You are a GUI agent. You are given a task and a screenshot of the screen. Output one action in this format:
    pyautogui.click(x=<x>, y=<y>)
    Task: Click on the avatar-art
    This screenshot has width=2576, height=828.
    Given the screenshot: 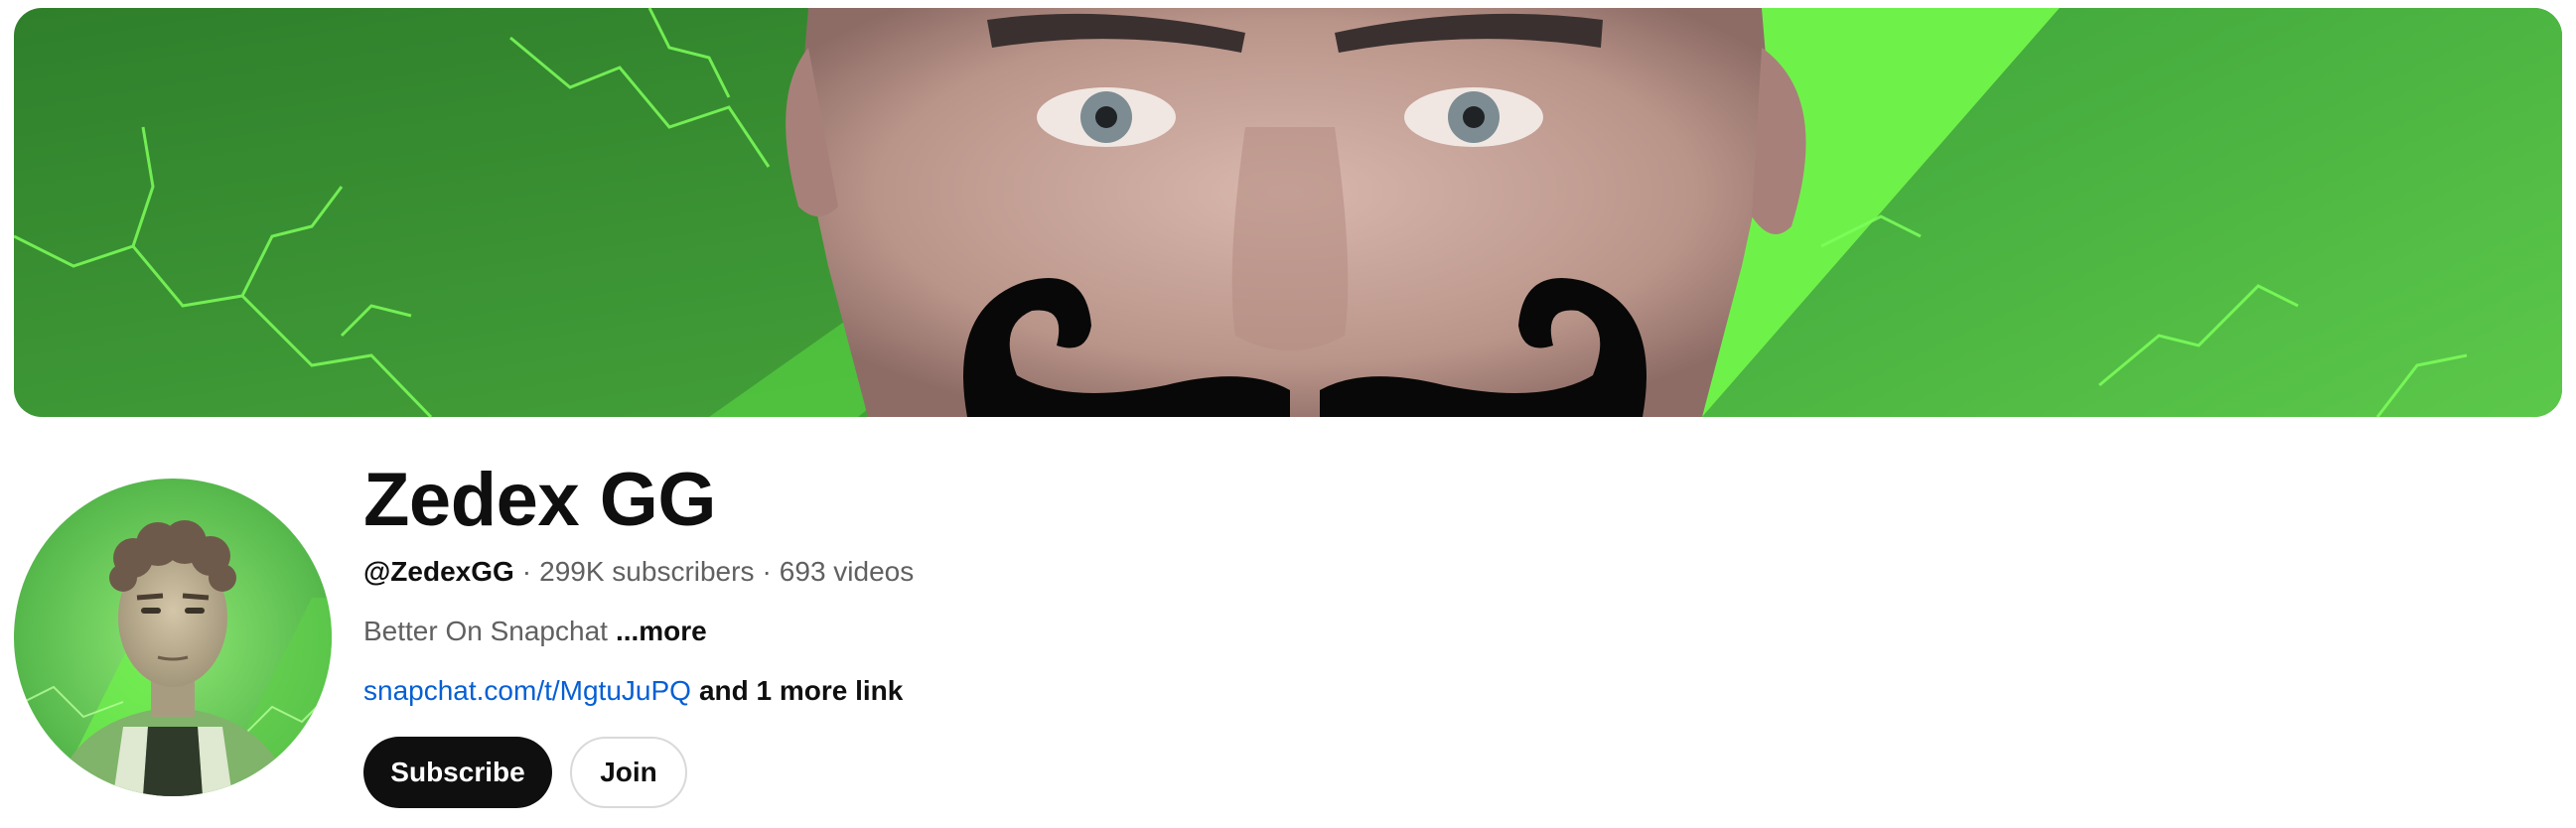 What is the action you would take?
    pyautogui.click(x=173, y=638)
    